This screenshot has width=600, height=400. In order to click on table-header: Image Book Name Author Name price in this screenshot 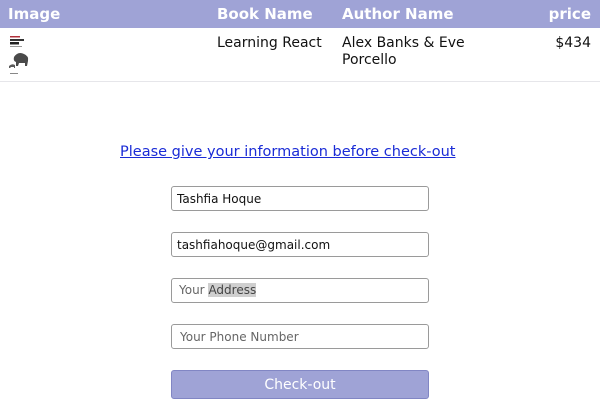, I will do `click(300, 14)`.